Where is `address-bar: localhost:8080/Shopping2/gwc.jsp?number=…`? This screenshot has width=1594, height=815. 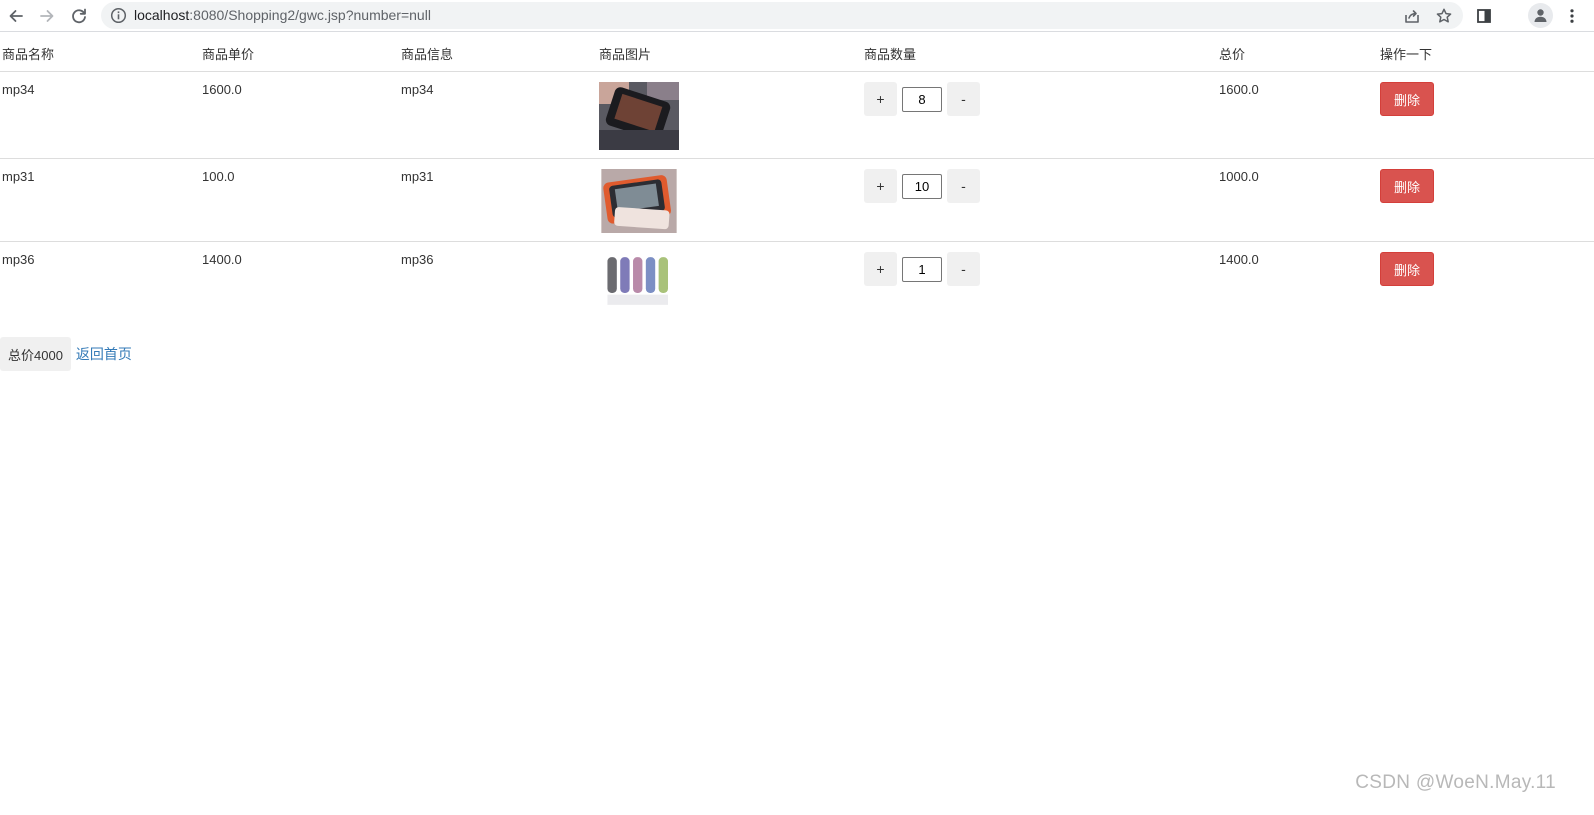
address-bar: localhost:8080/Shopping2/gwc.jsp?number=… is located at coordinates (782, 15).